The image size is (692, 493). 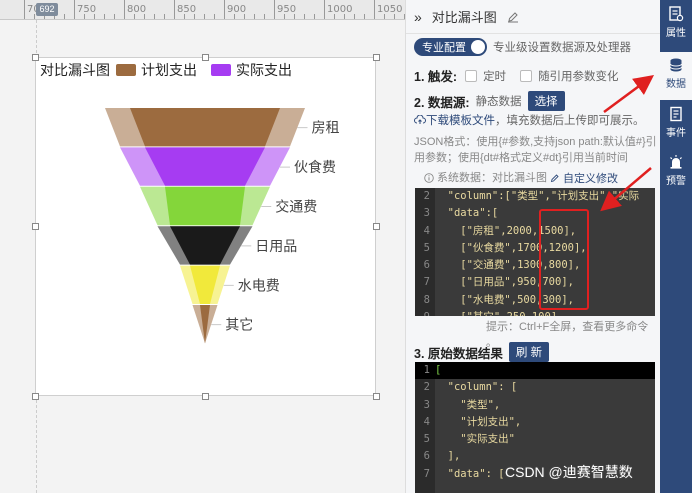 What do you see at coordinates (676, 84) in the screenshot?
I see `tab-data-label: 数据` at bounding box center [676, 84].